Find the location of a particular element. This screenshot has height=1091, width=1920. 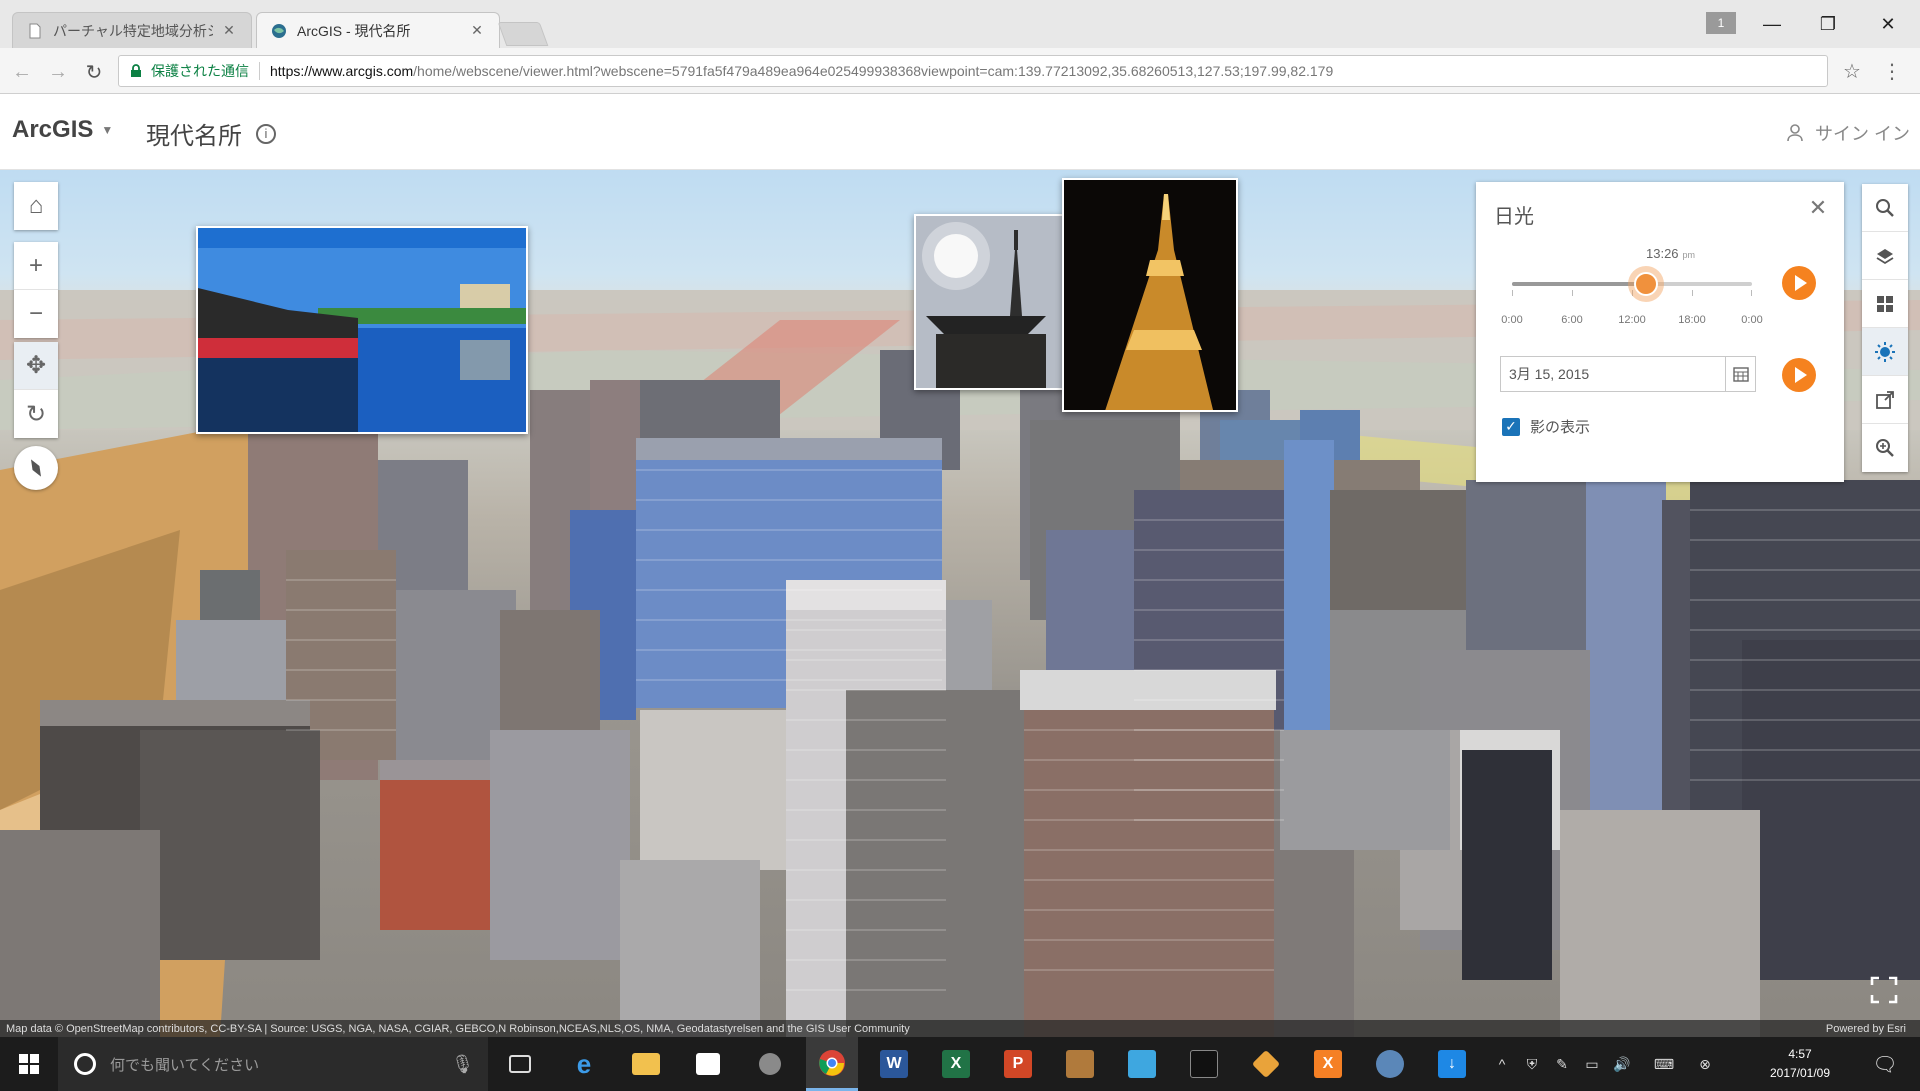

play-time-button is located at coordinates (1799, 283).